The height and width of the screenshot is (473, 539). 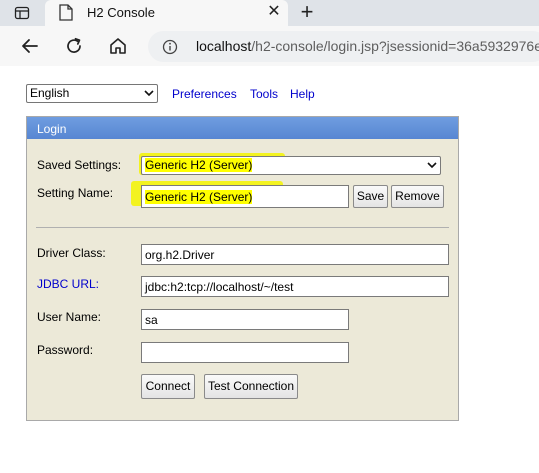 I want to click on password-input, so click(x=245, y=352).